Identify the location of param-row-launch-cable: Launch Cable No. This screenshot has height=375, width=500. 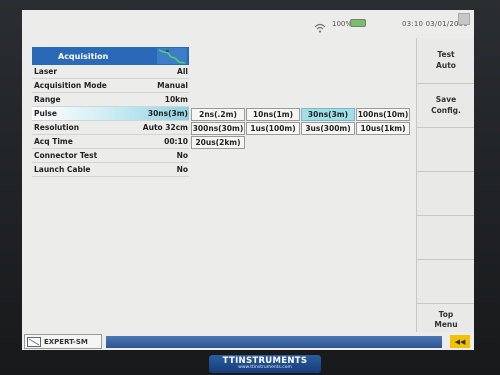
(110, 170).